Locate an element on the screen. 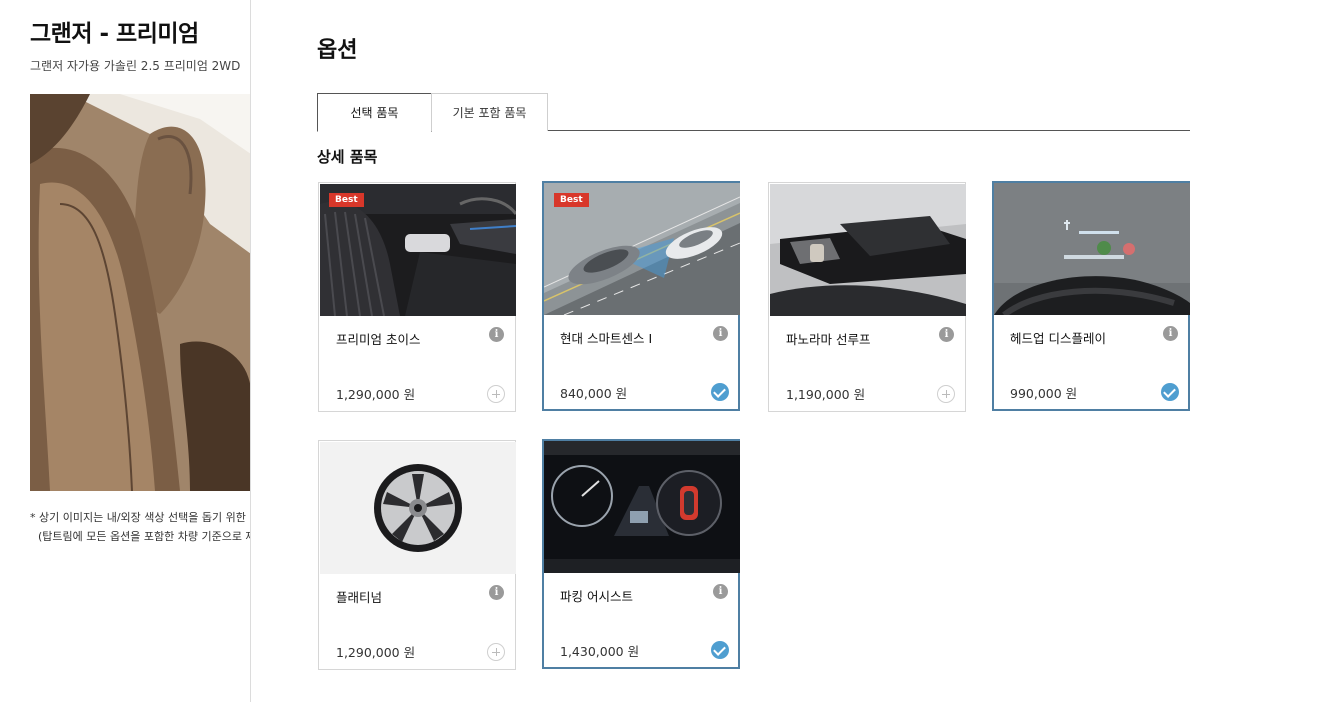  option-card-panorama-sunroof: 파노라마 선루프 i 1,190,000 원 is located at coordinates (867, 297).